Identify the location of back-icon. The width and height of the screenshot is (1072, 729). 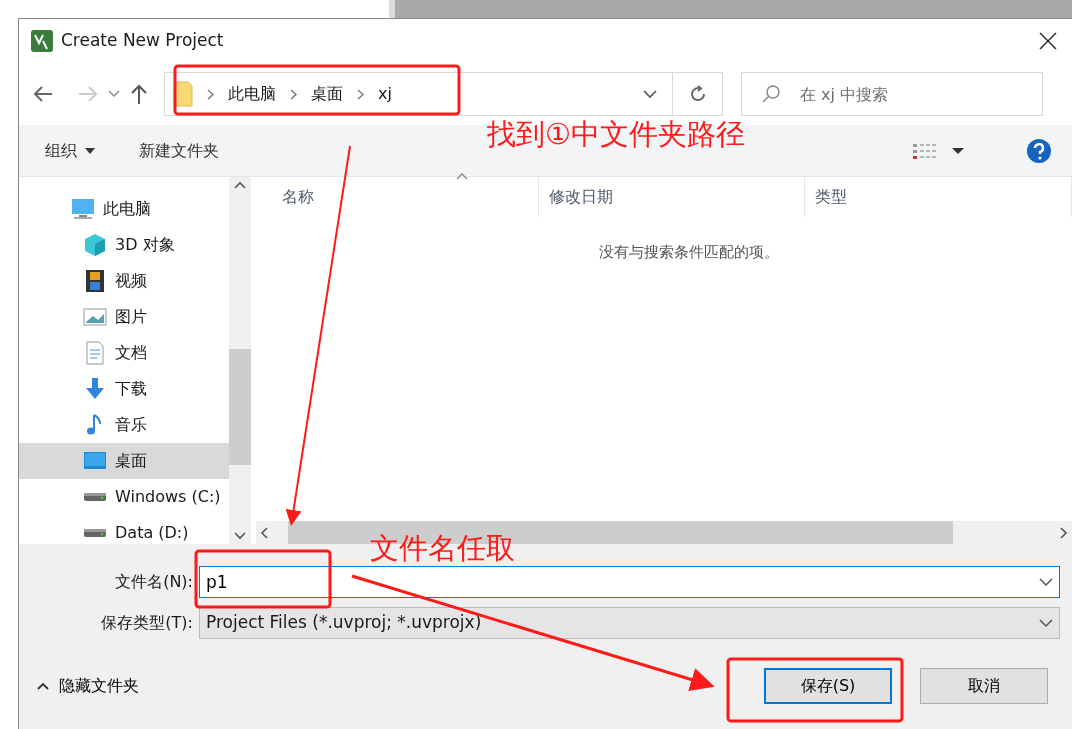
(43, 94).